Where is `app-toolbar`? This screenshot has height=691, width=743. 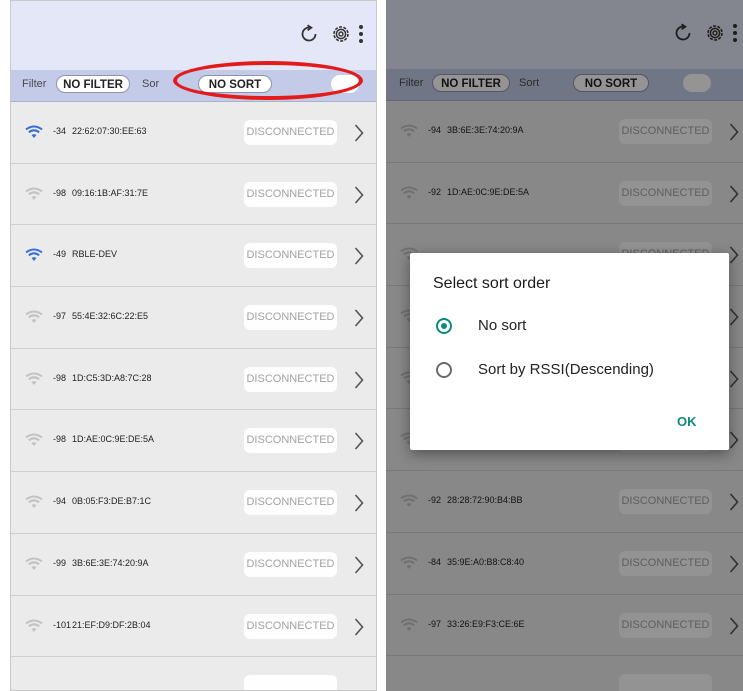 app-toolbar is located at coordinates (193, 35).